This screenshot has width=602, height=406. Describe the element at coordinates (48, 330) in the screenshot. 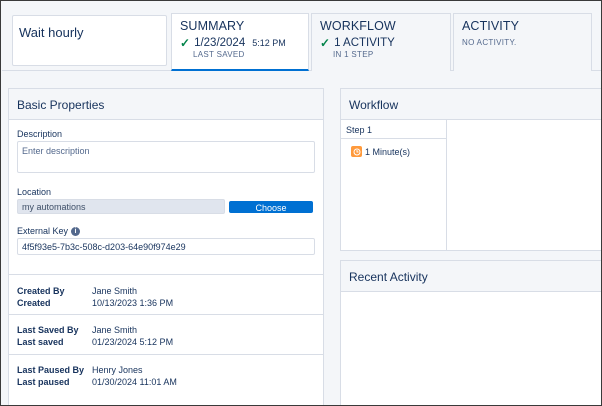

I see `last-saved-by-label: Last Saved By` at that location.